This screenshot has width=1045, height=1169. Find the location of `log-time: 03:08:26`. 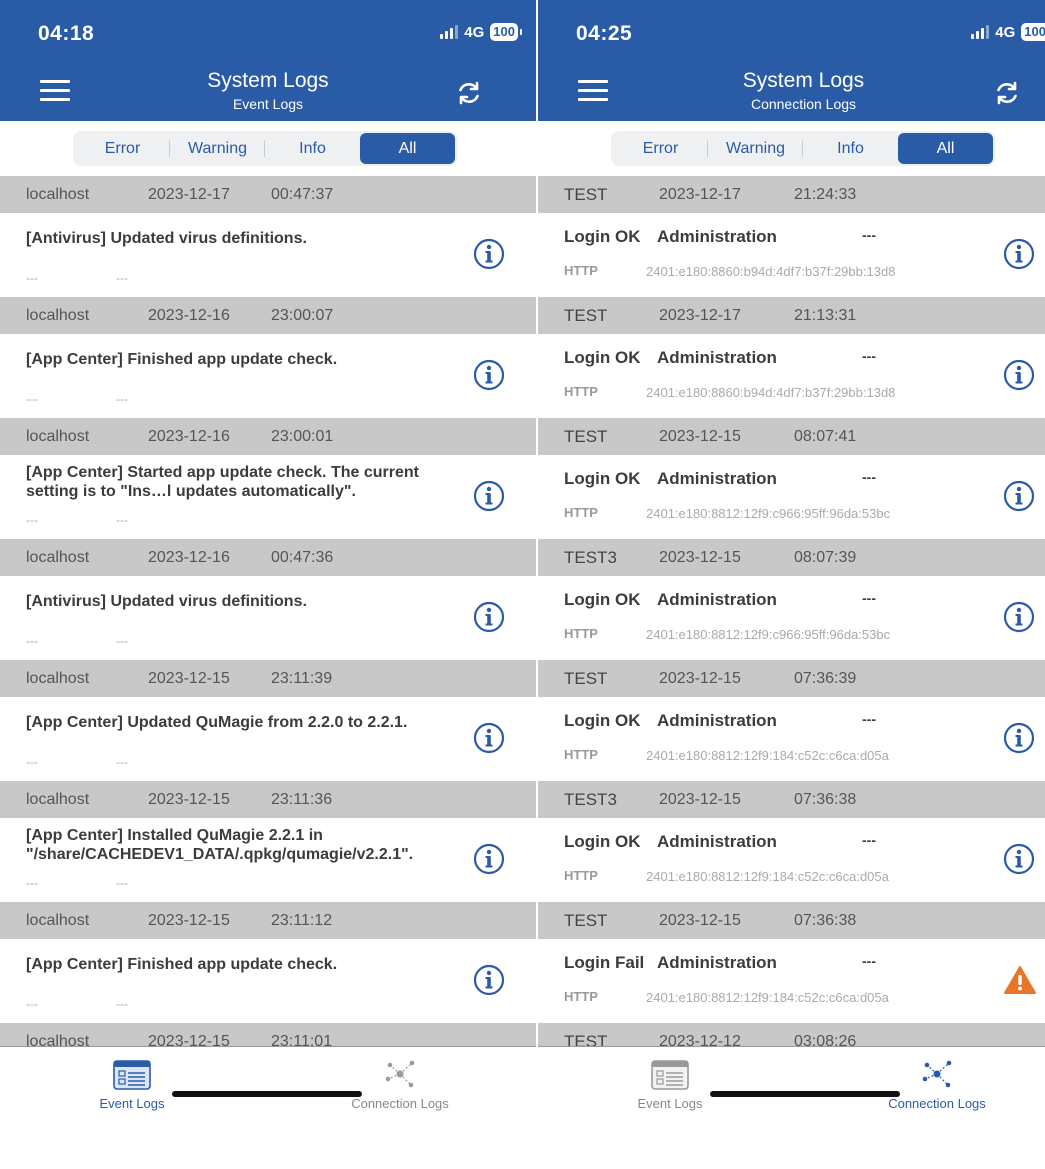

log-time: 03:08:26 is located at coordinates (825, 1039).